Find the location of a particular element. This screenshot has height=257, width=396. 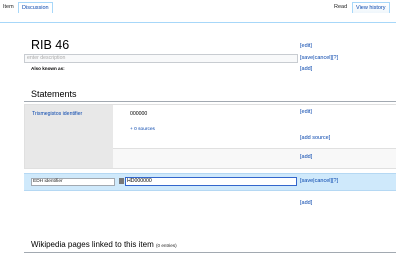

description-input: enter description is located at coordinates (161, 58).